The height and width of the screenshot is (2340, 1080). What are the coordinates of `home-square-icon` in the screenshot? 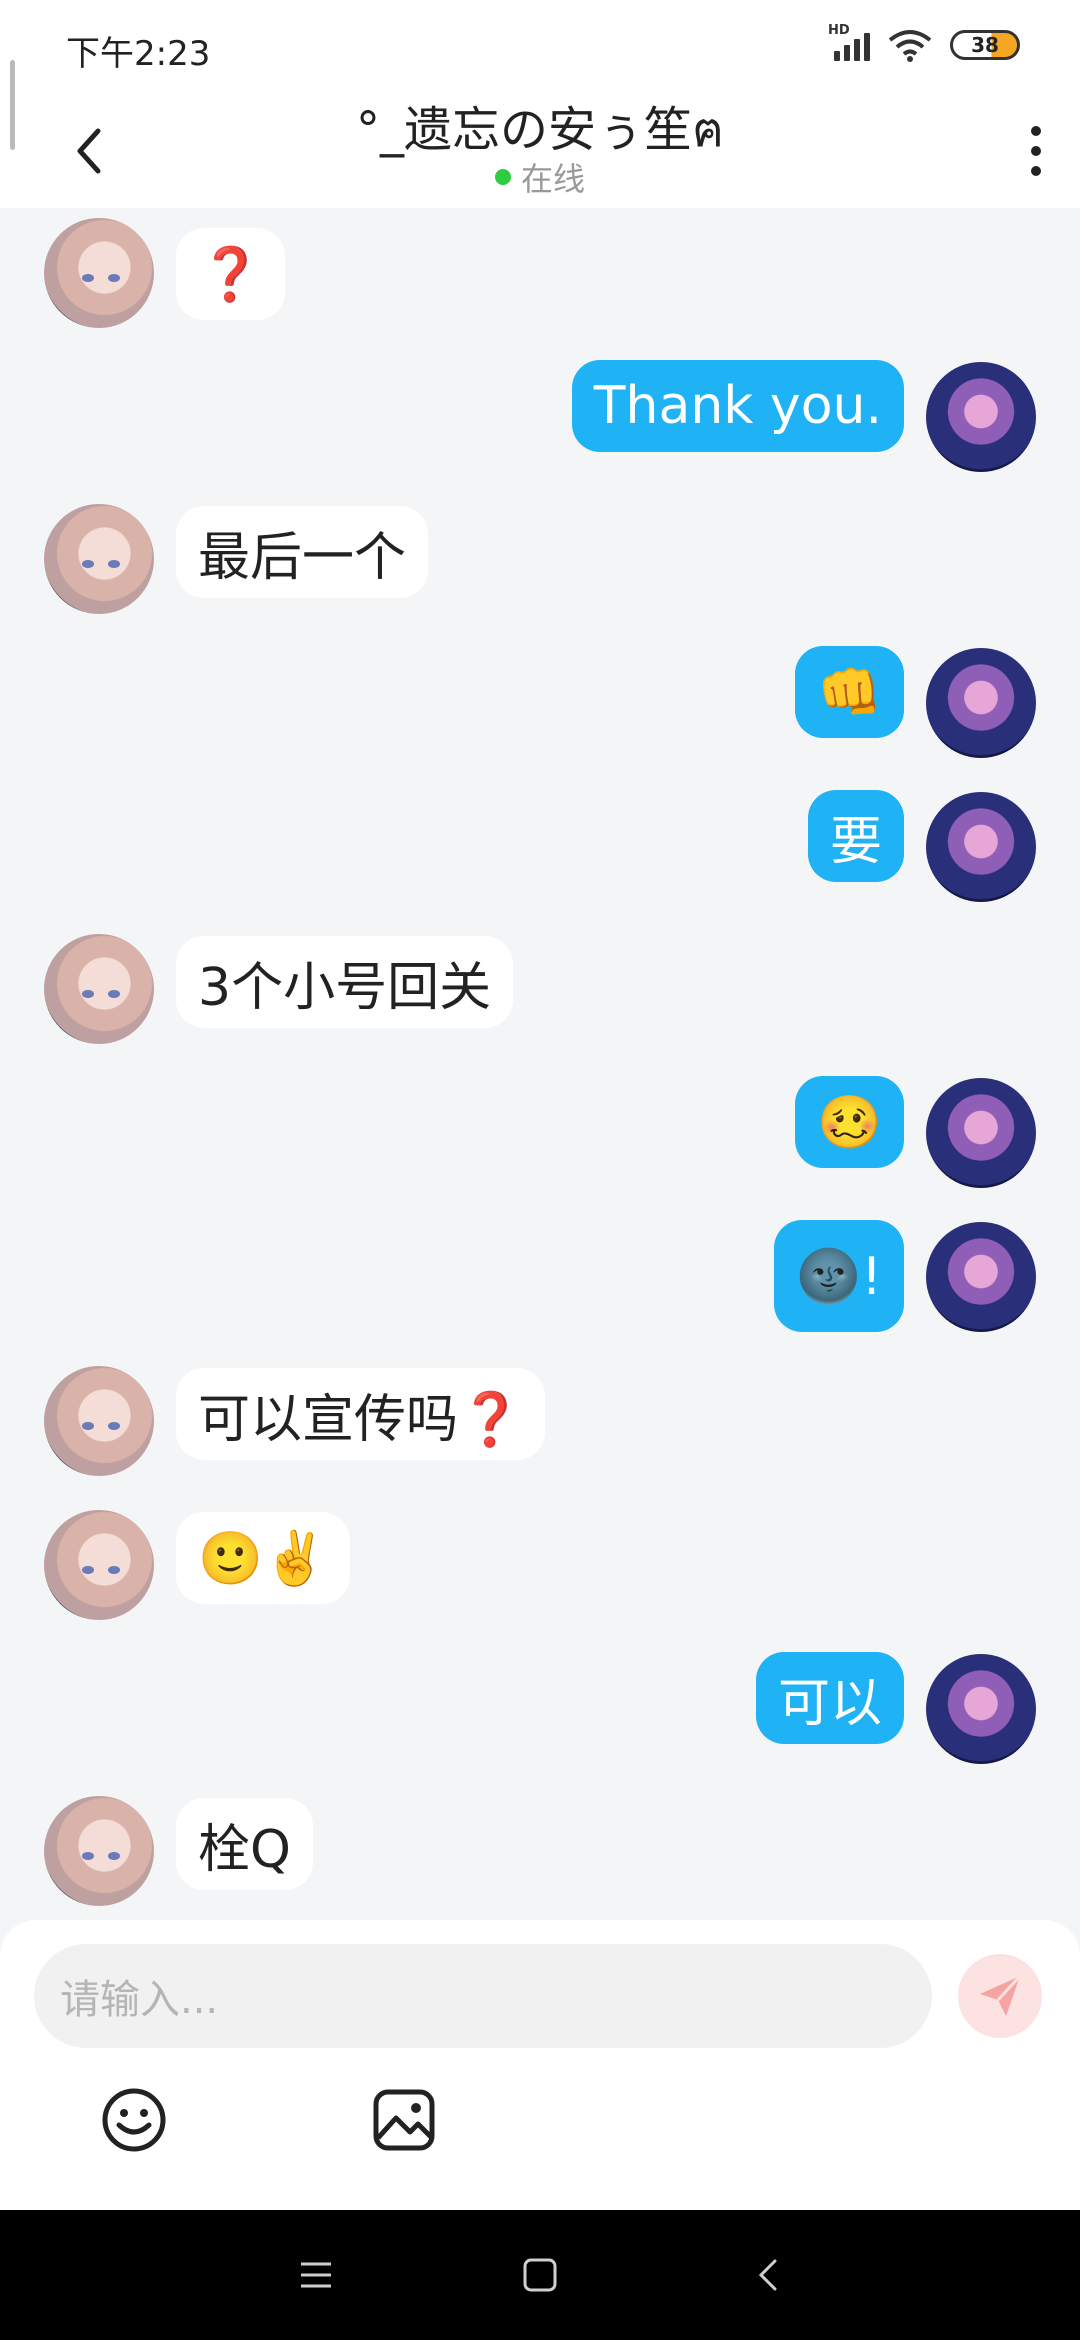 It's located at (540, 2275).